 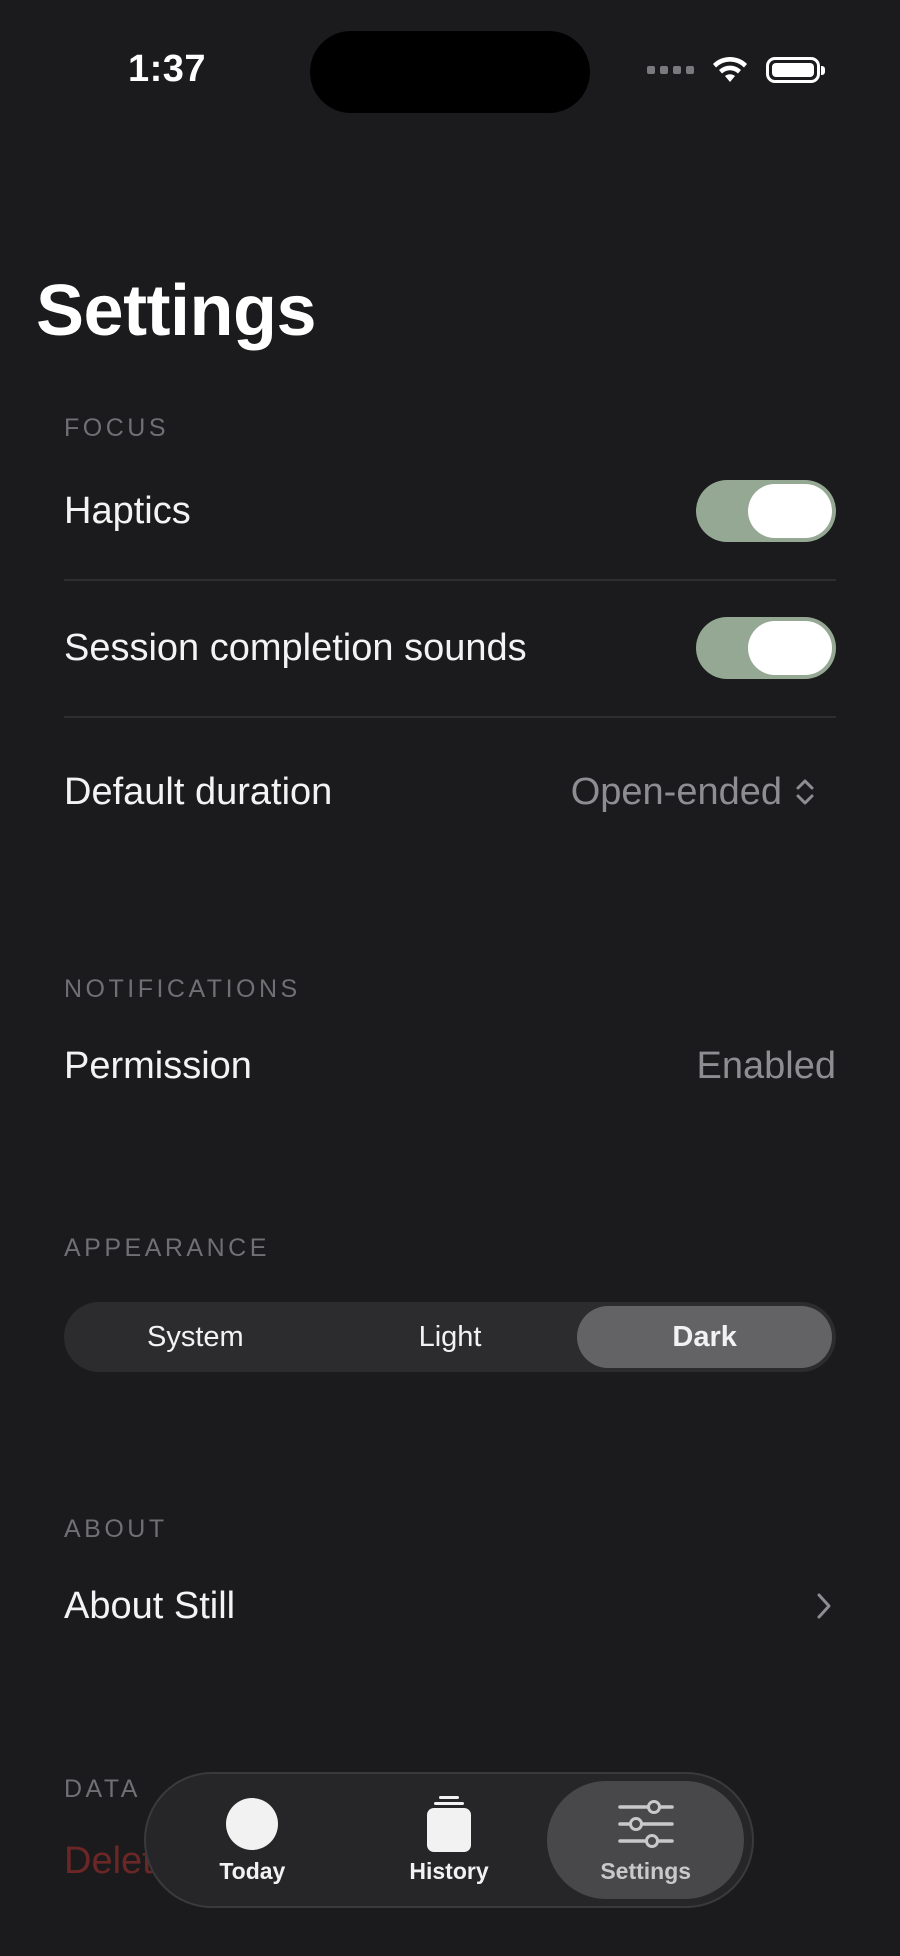 What do you see at coordinates (102, 1789) in the screenshot?
I see `section-header-data: DATA` at bounding box center [102, 1789].